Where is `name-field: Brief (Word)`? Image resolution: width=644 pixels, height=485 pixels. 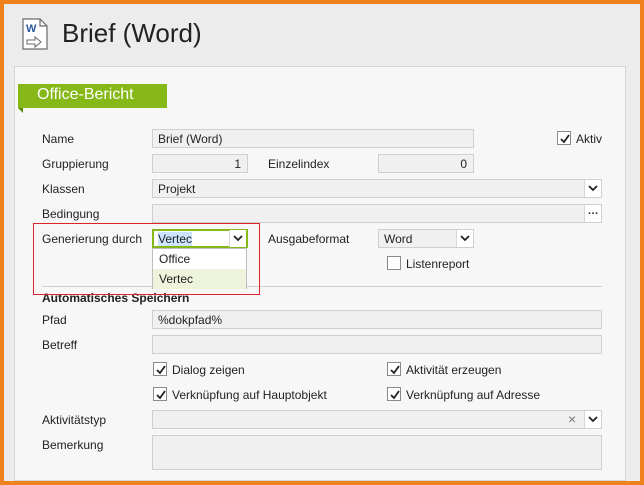
name-field: Brief (Word) is located at coordinates (313, 138).